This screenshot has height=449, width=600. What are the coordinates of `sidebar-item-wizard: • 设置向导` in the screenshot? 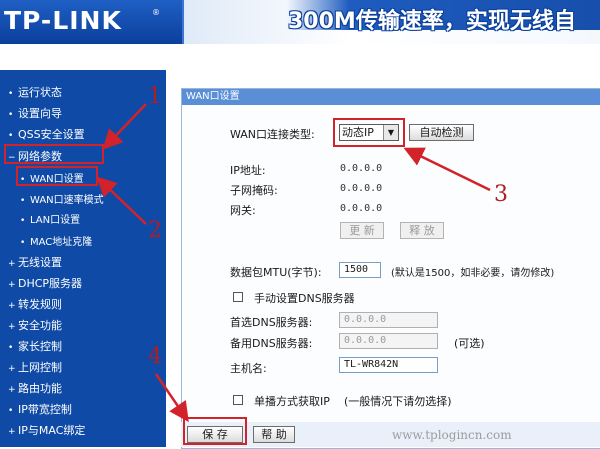 It's located at (35, 113).